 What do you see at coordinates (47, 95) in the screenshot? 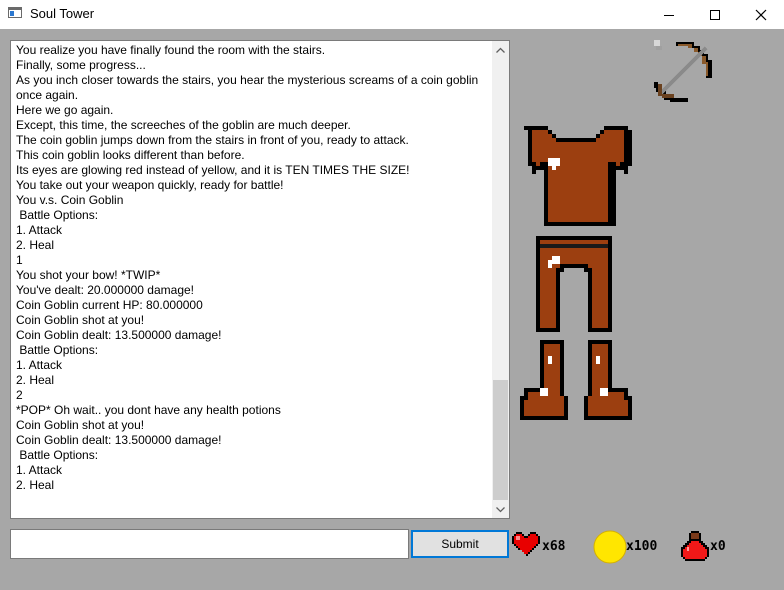
I see `log-line: once again.` at bounding box center [47, 95].